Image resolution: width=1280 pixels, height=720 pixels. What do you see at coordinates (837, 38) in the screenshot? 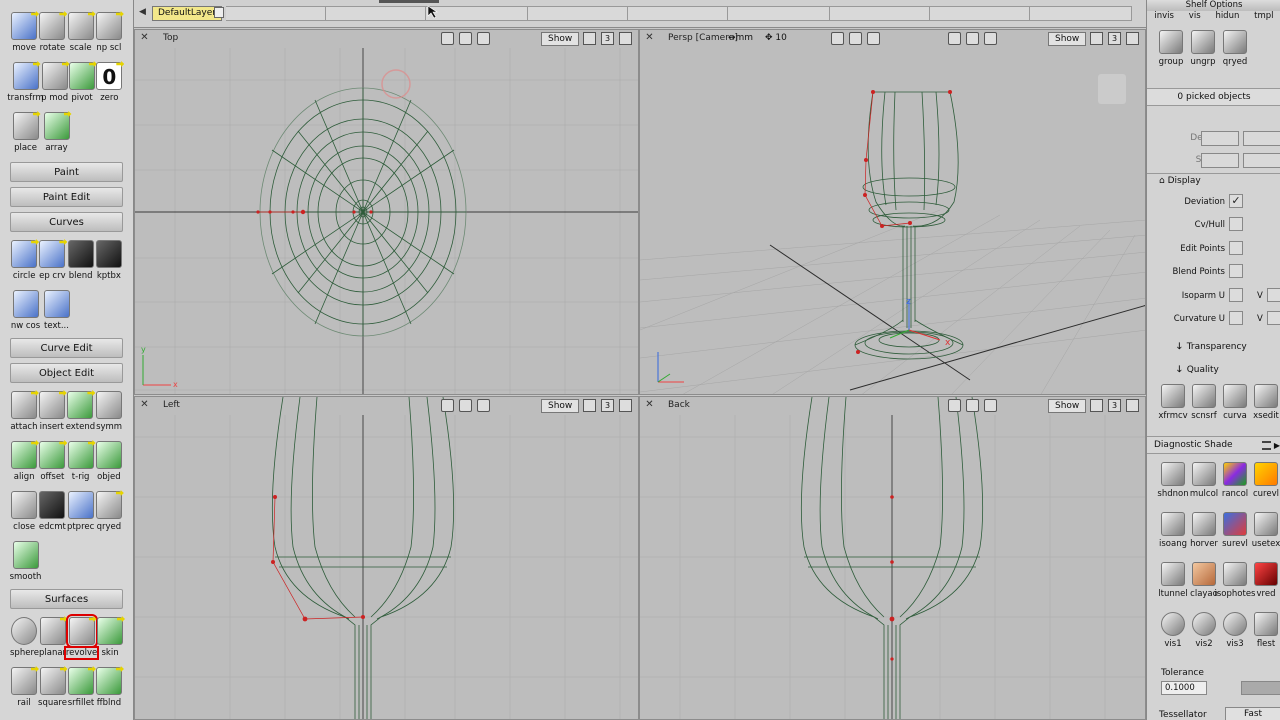
I see `camera-icon` at bounding box center [837, 38].